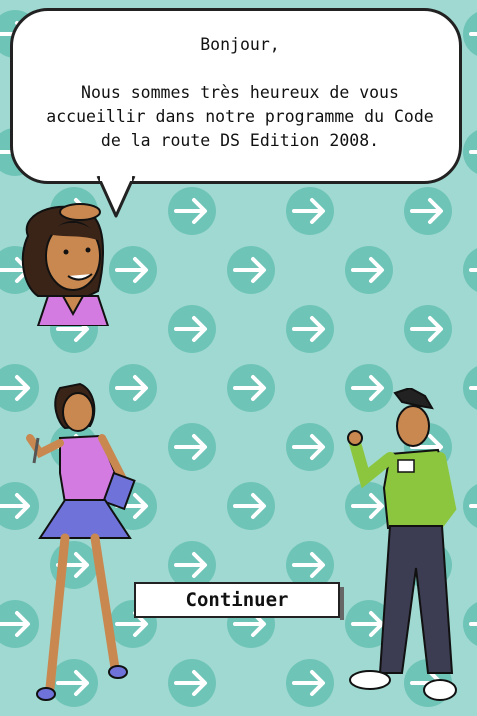 This screenshot has height=716, width=477. Describe the element at coordinates (81, 541) in the screenshot. I see `woman-character` at that location.